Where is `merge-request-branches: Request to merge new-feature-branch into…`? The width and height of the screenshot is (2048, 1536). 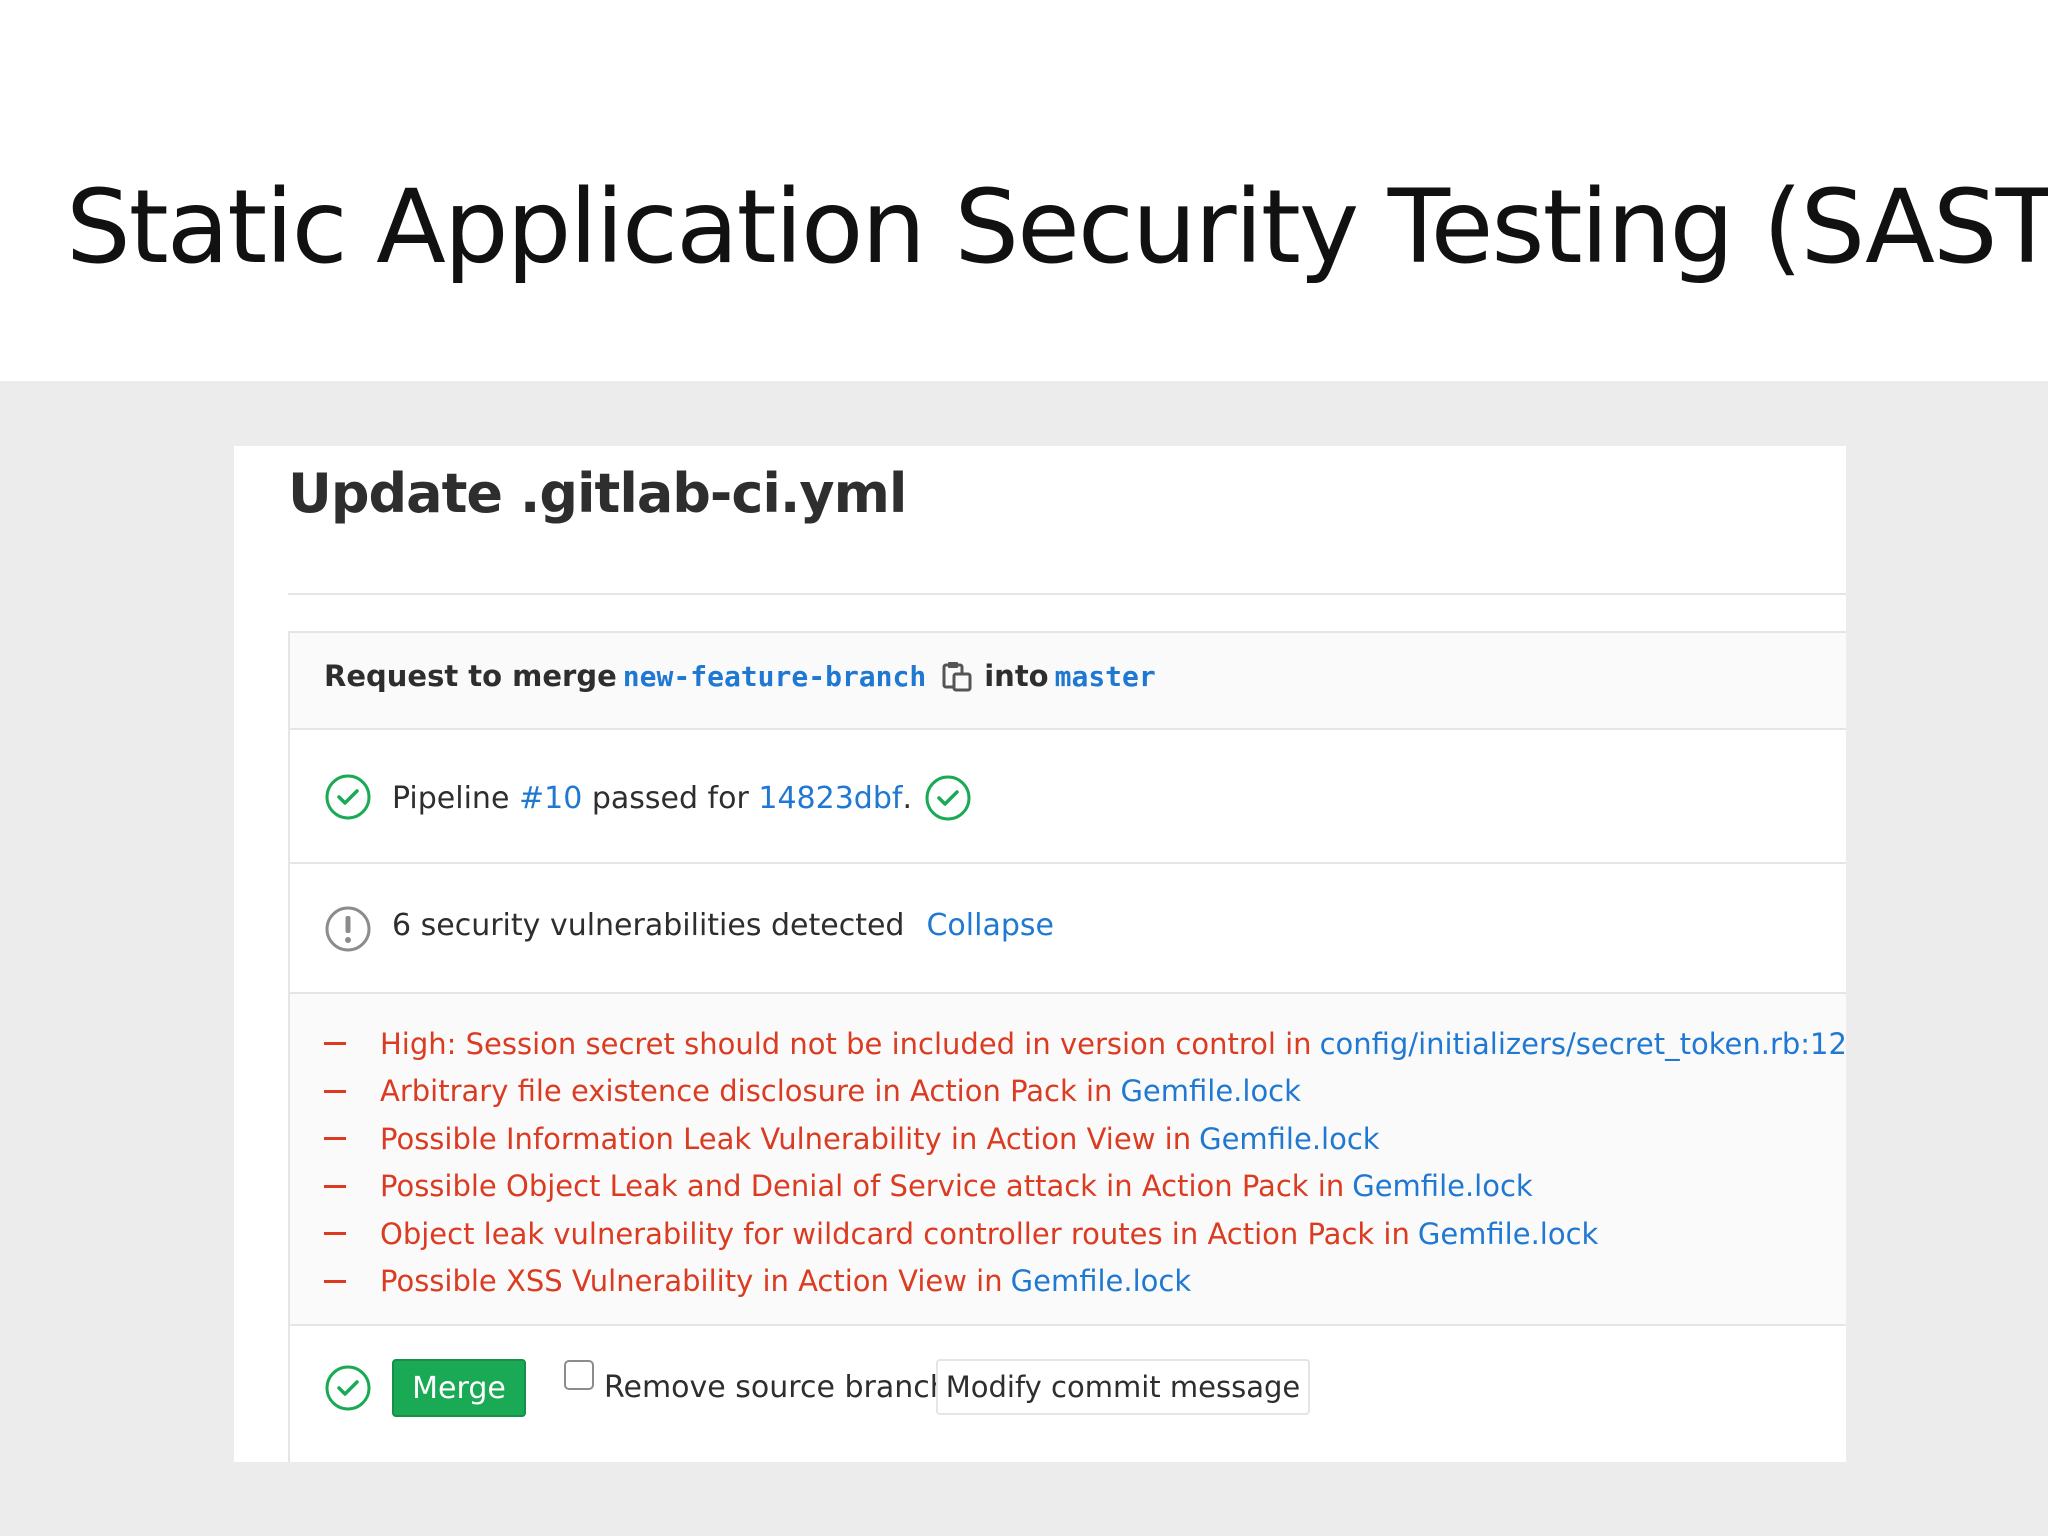 merge-request-branches: Request to merge new-feature-branch into… is located at coordinates (743, 676).